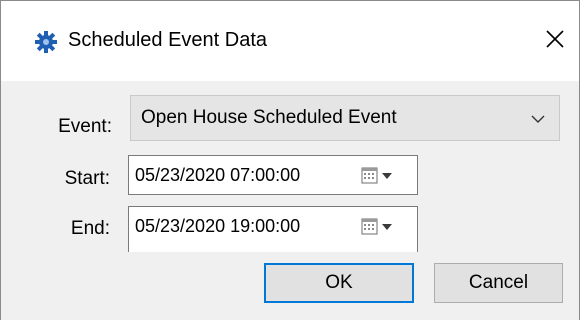 The width and height of the screenshot is (582, 320). I want to click on ok-button: OK, so click(339, 283).